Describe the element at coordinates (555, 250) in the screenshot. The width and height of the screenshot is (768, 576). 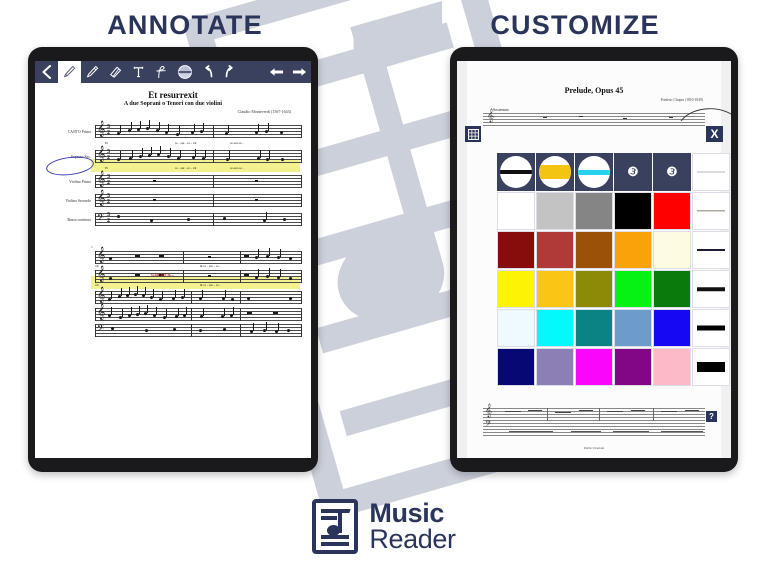
I see `palette-swatch-brick-red` at that location.